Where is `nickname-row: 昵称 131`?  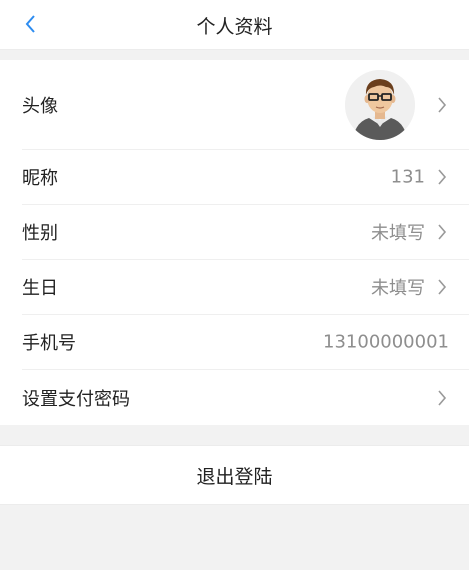 nickname-row: 昵称 131 is located at coordinates (245, 177).